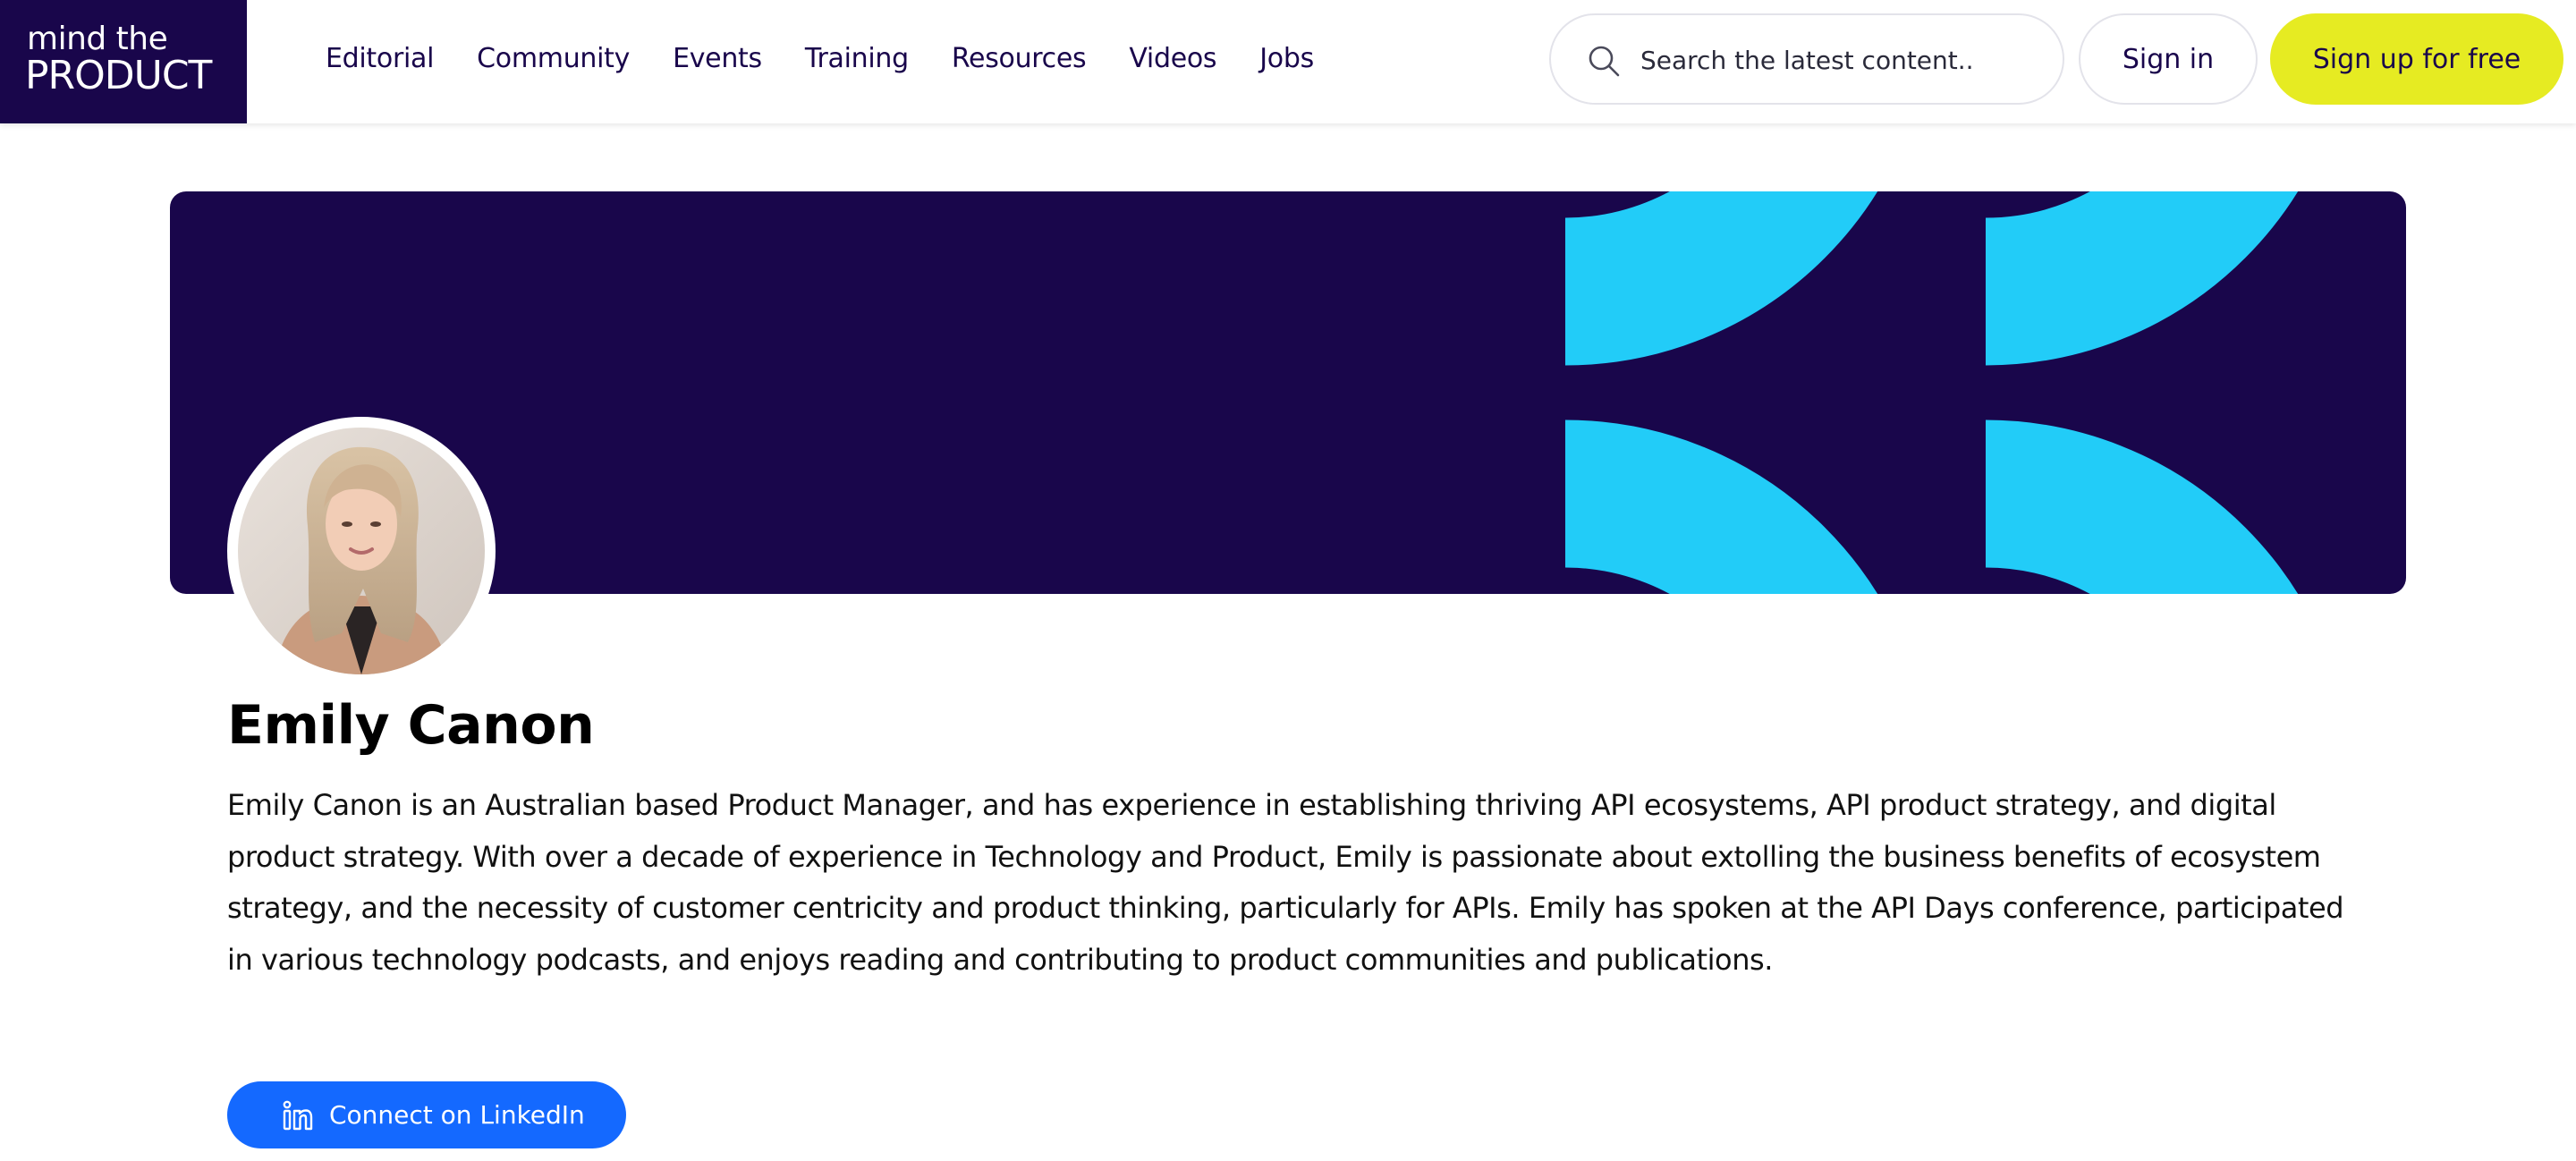 This screenshot has width=2576, height=1161. Describe the element at coordinates (1286, 59) in the screenshot. I see `nav-jobs: Jobs` at that location.